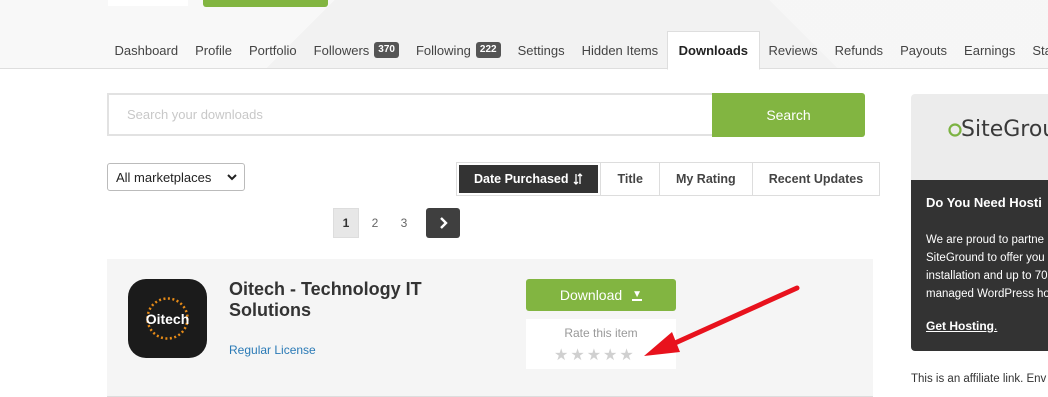 This screenshot has width=1048, height=397. I want to click on header-green-button, so click(265, 3).